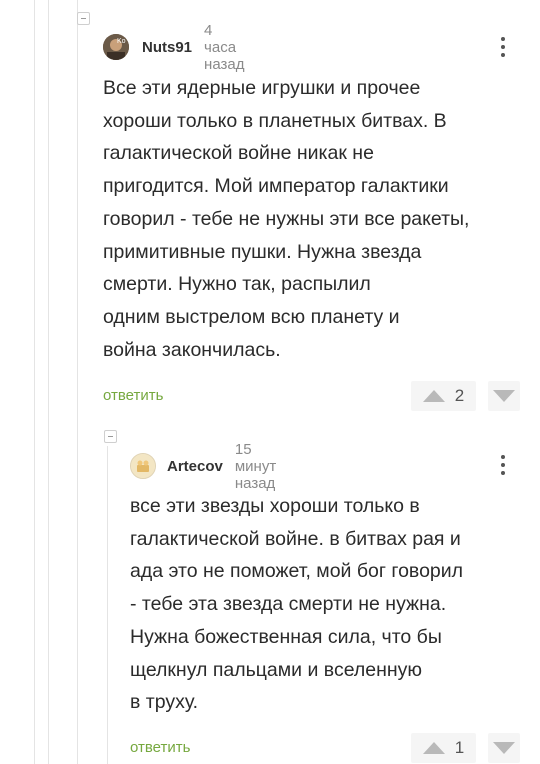 The height and width of the screenshot is (764, 540). I want to click on avatar: Ko, so click(116, 47).